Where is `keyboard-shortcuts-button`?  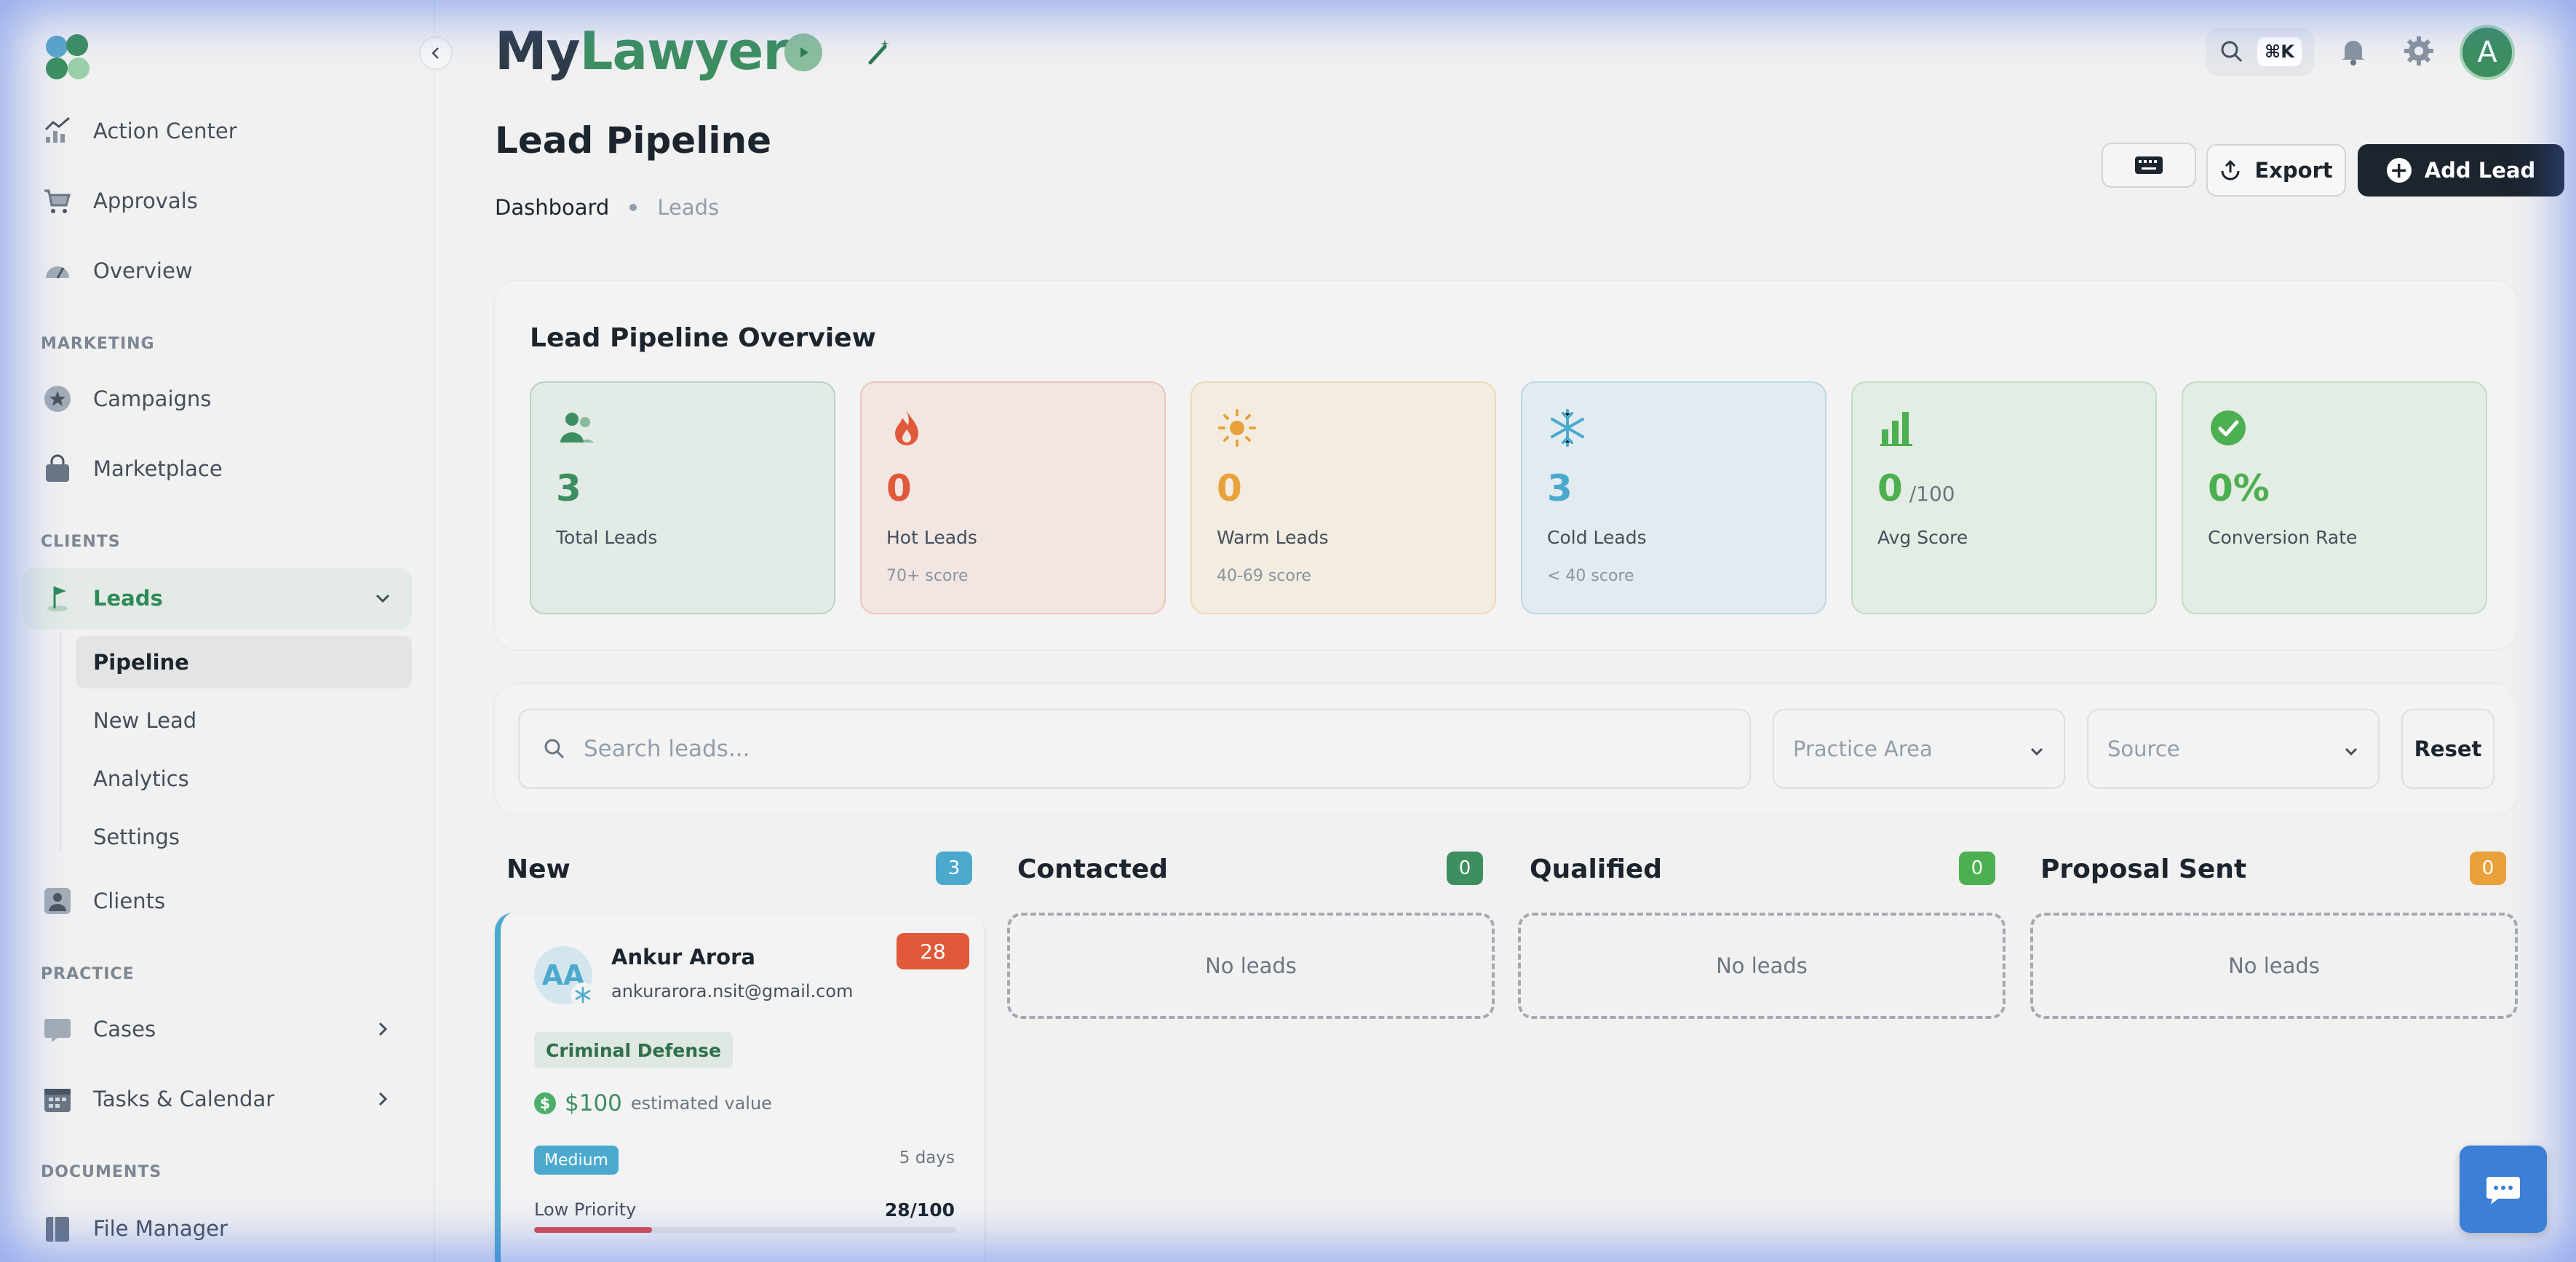
keyboard-shortcuts-button is located at coordinates (2149, 165).